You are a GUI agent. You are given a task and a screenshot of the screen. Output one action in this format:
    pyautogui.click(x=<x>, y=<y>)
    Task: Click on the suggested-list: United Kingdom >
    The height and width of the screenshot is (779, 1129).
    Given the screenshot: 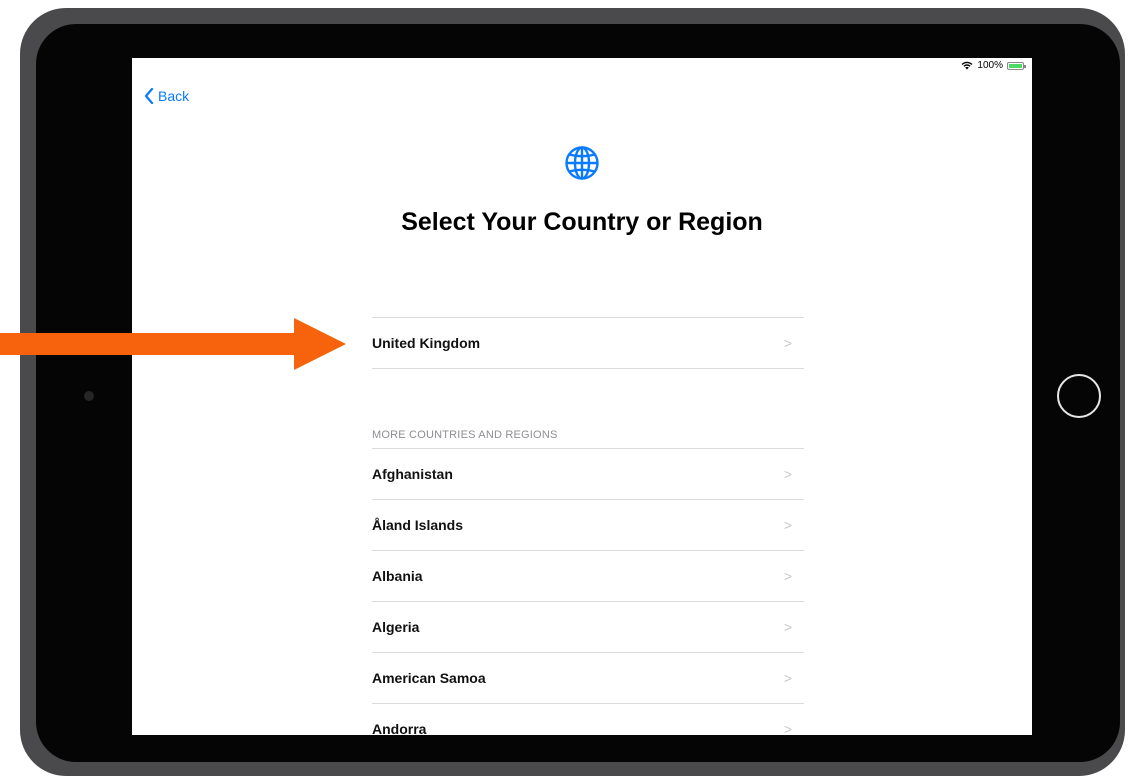 What is the action you would take?
    pyautogui.click(x=588, y=343)
    